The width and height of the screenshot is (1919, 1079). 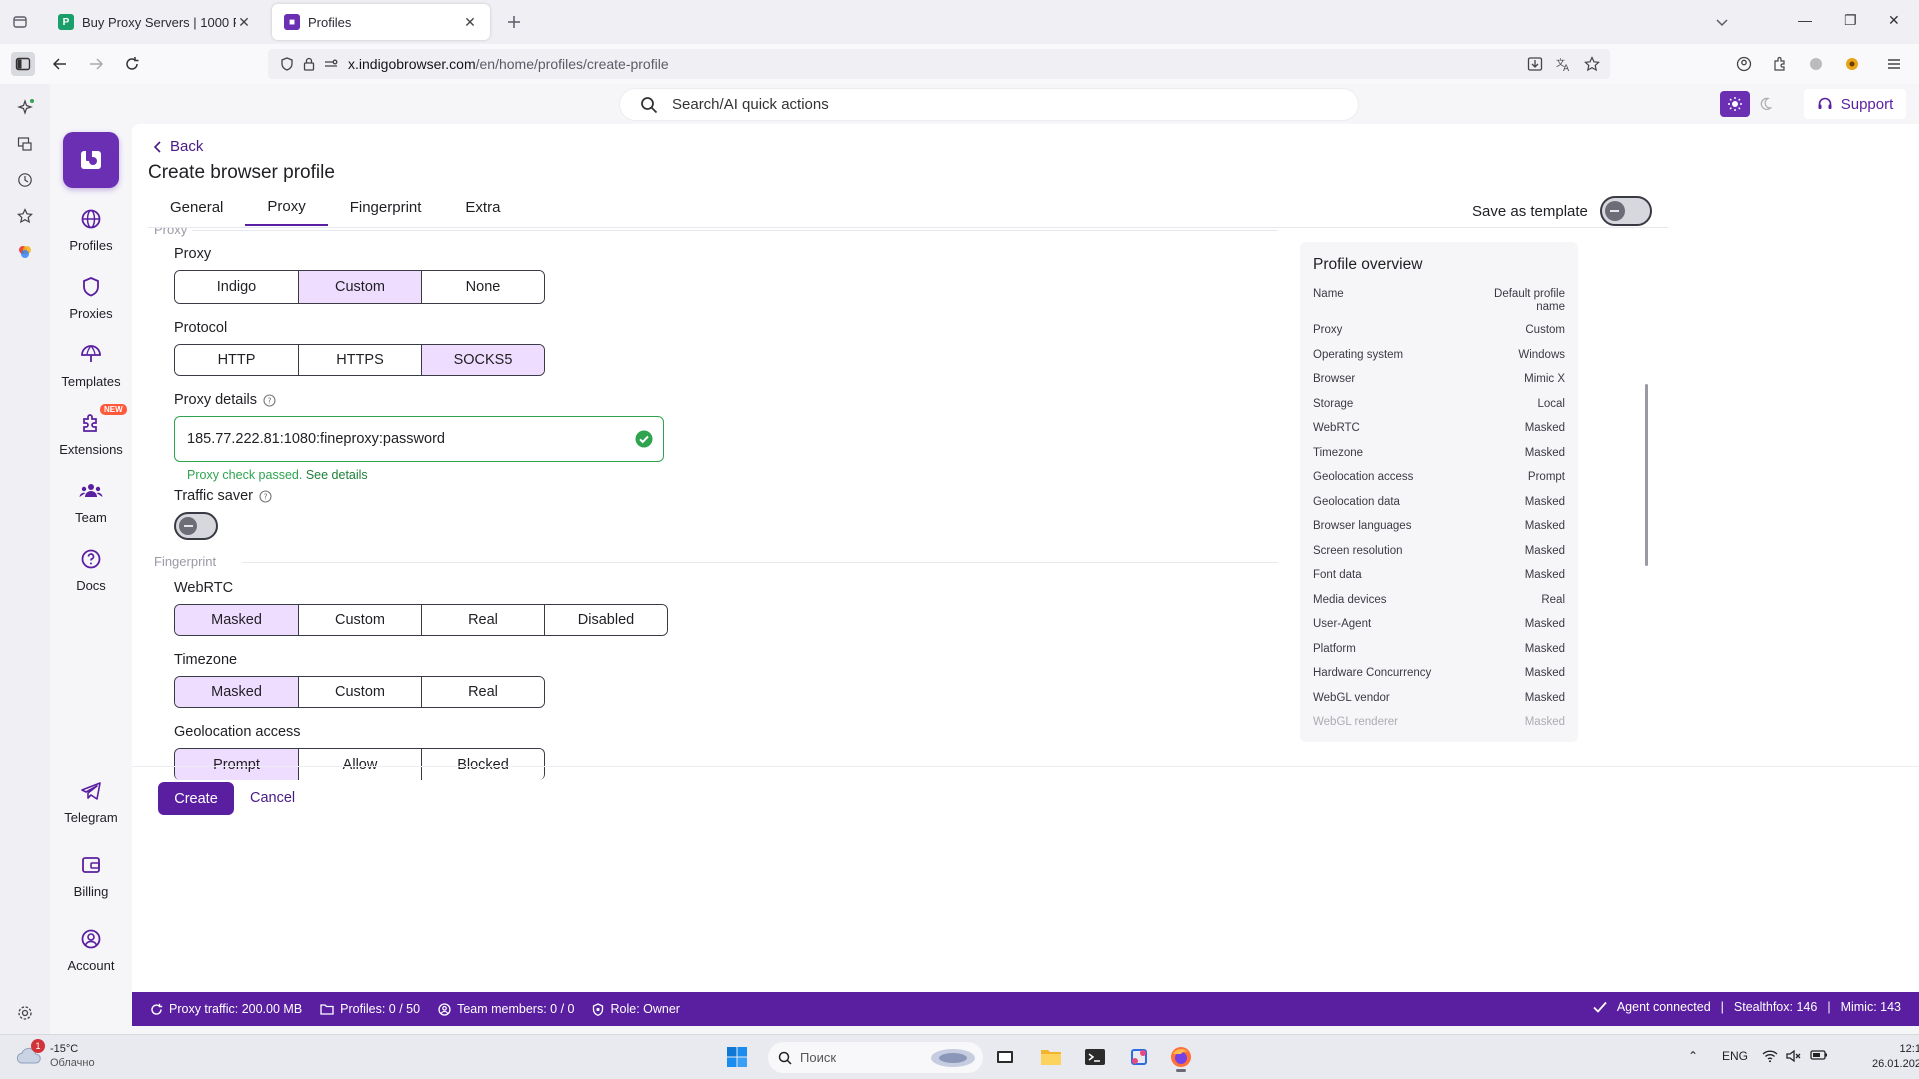 I want to click on proxy-details-label: Proxy details ?, so click(x=225, y=400).